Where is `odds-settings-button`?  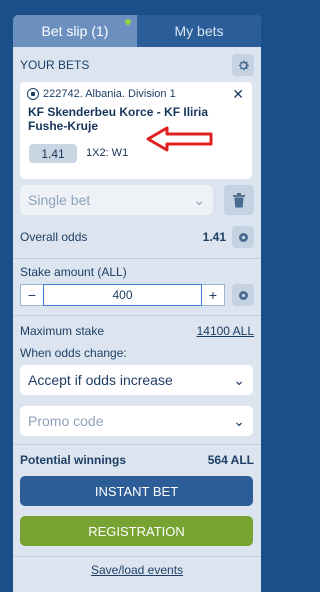 odds-settings-button is located at coordinates (243, 237).